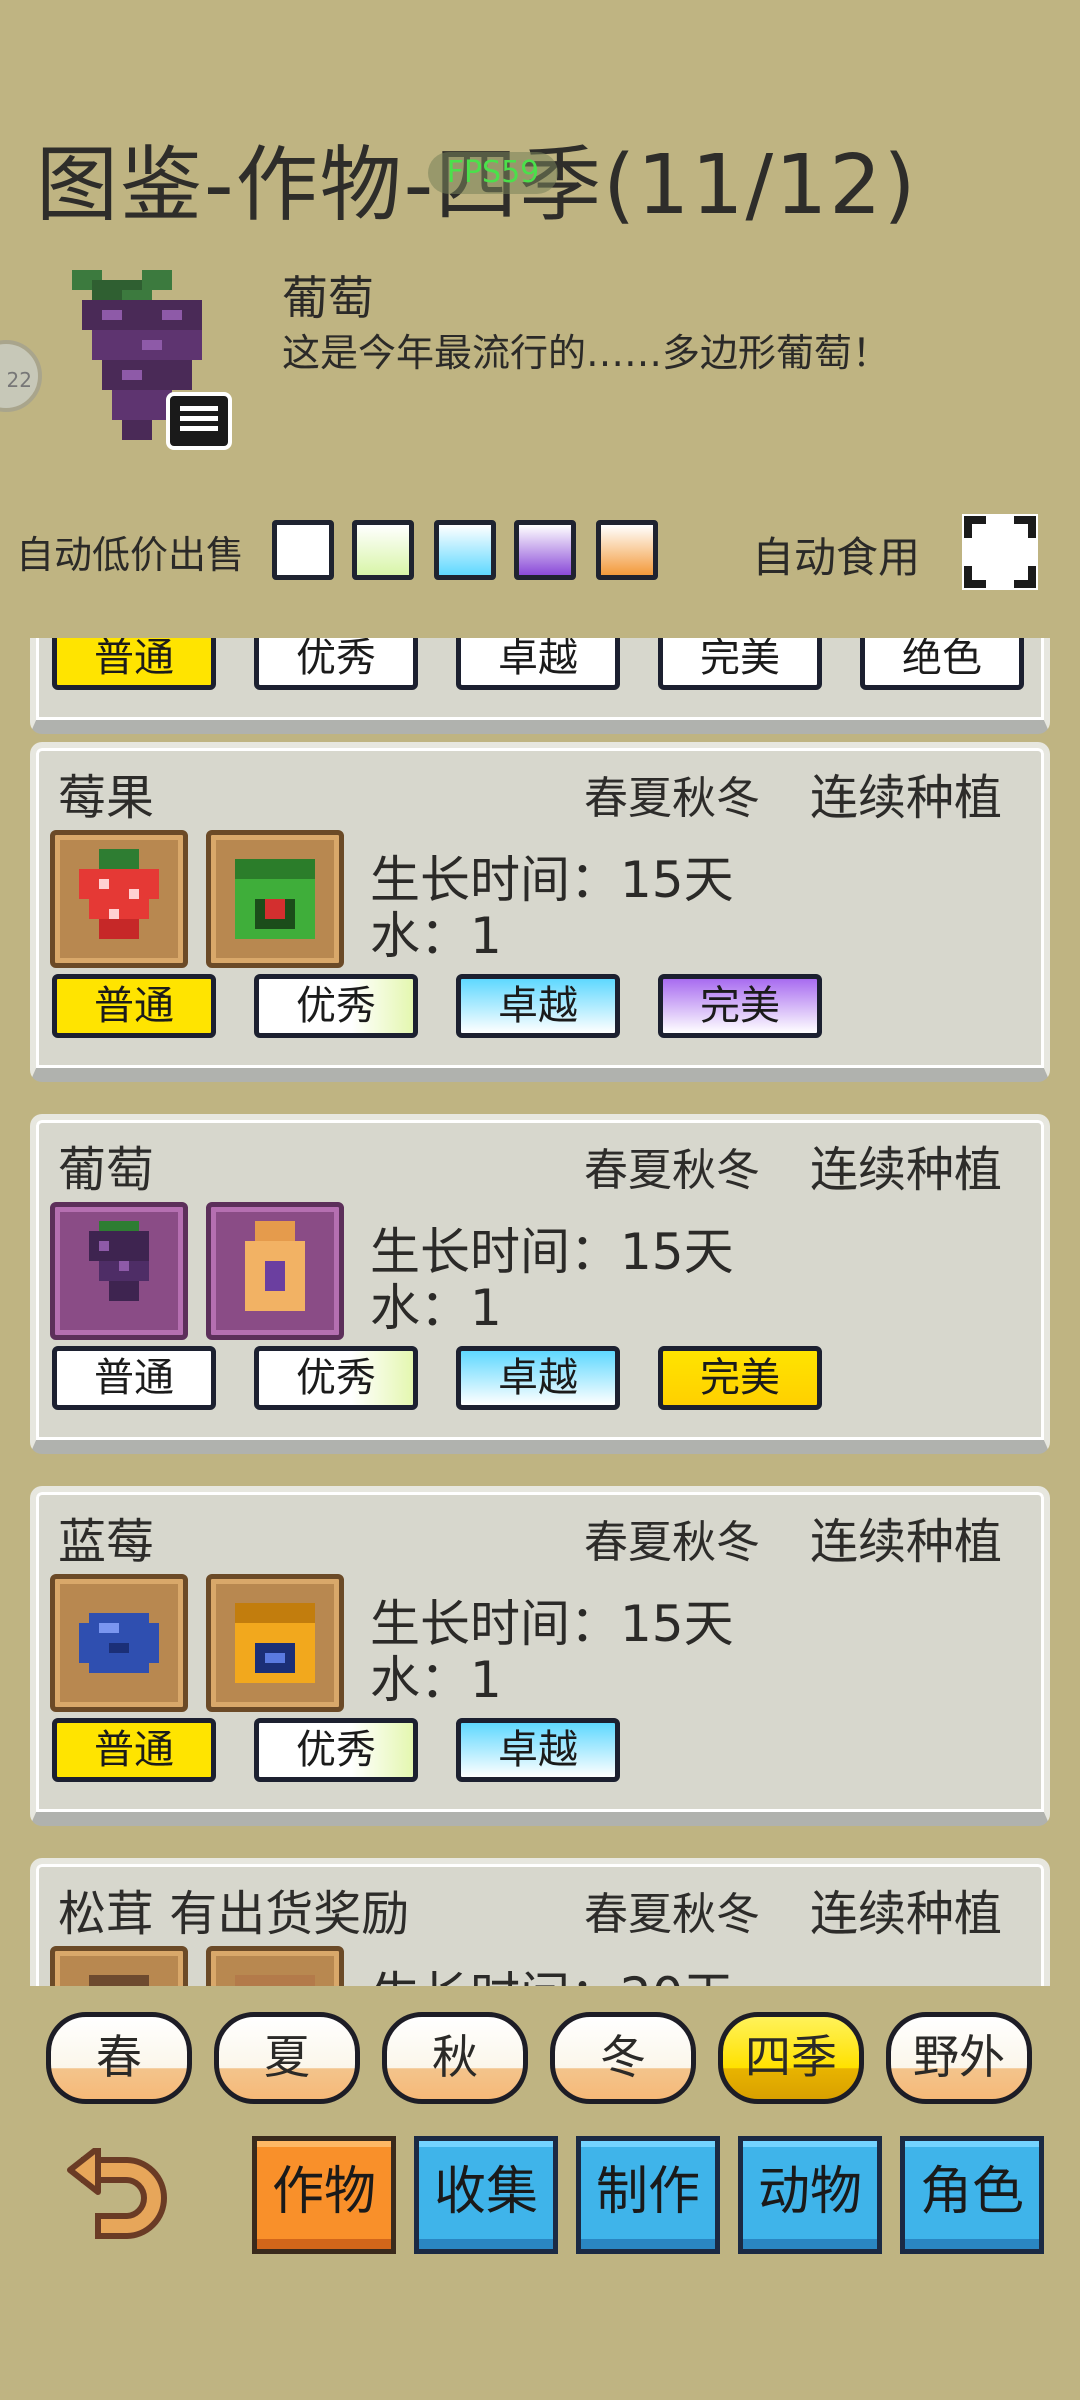 The image size is (1080, 2400). Describe the element at coordinates (324, 2195) in the screenshot. I see `tab-crops: 作物` at that location.